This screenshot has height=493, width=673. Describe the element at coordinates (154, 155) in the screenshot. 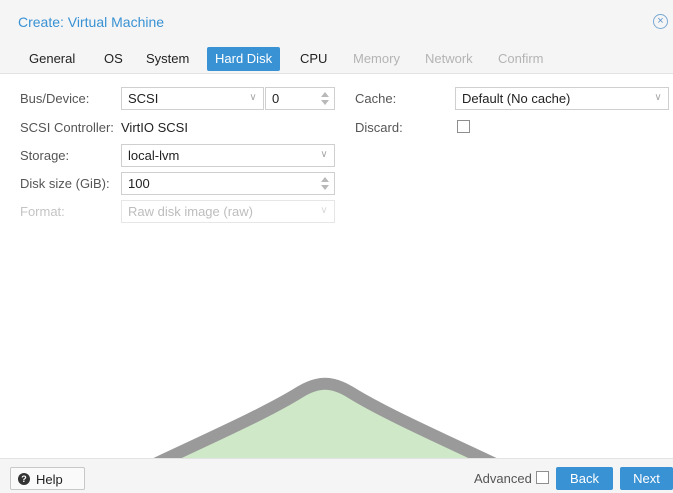

I see `storage-value: local-lvm` at that location.